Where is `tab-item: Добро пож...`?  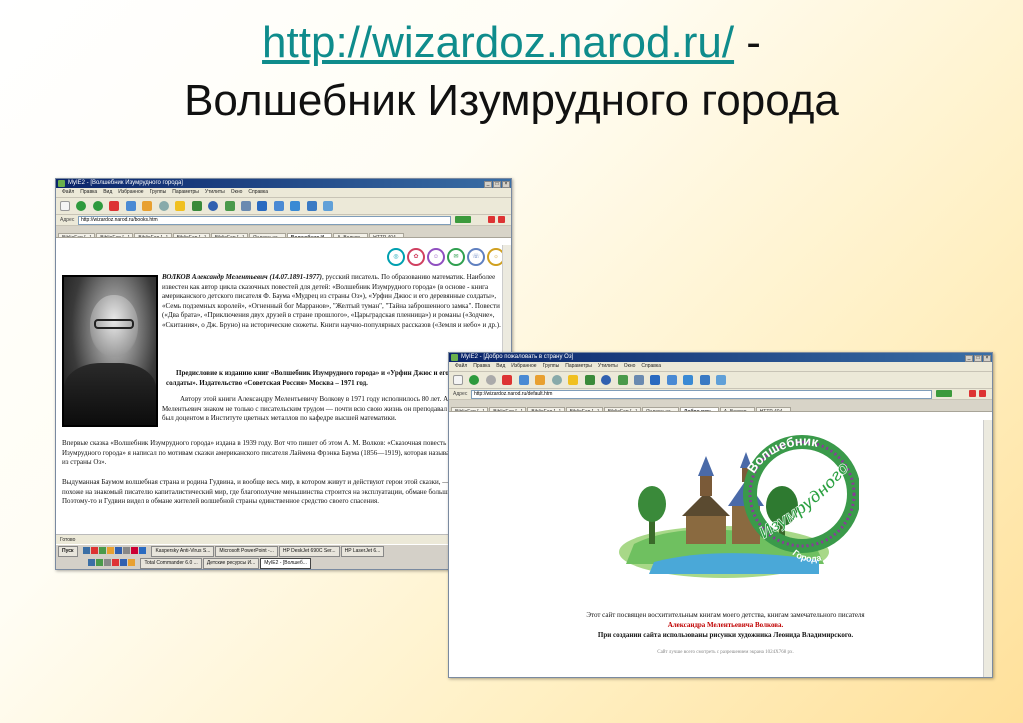
tab-item: Добро пож... is located at coordinates (699, 409).